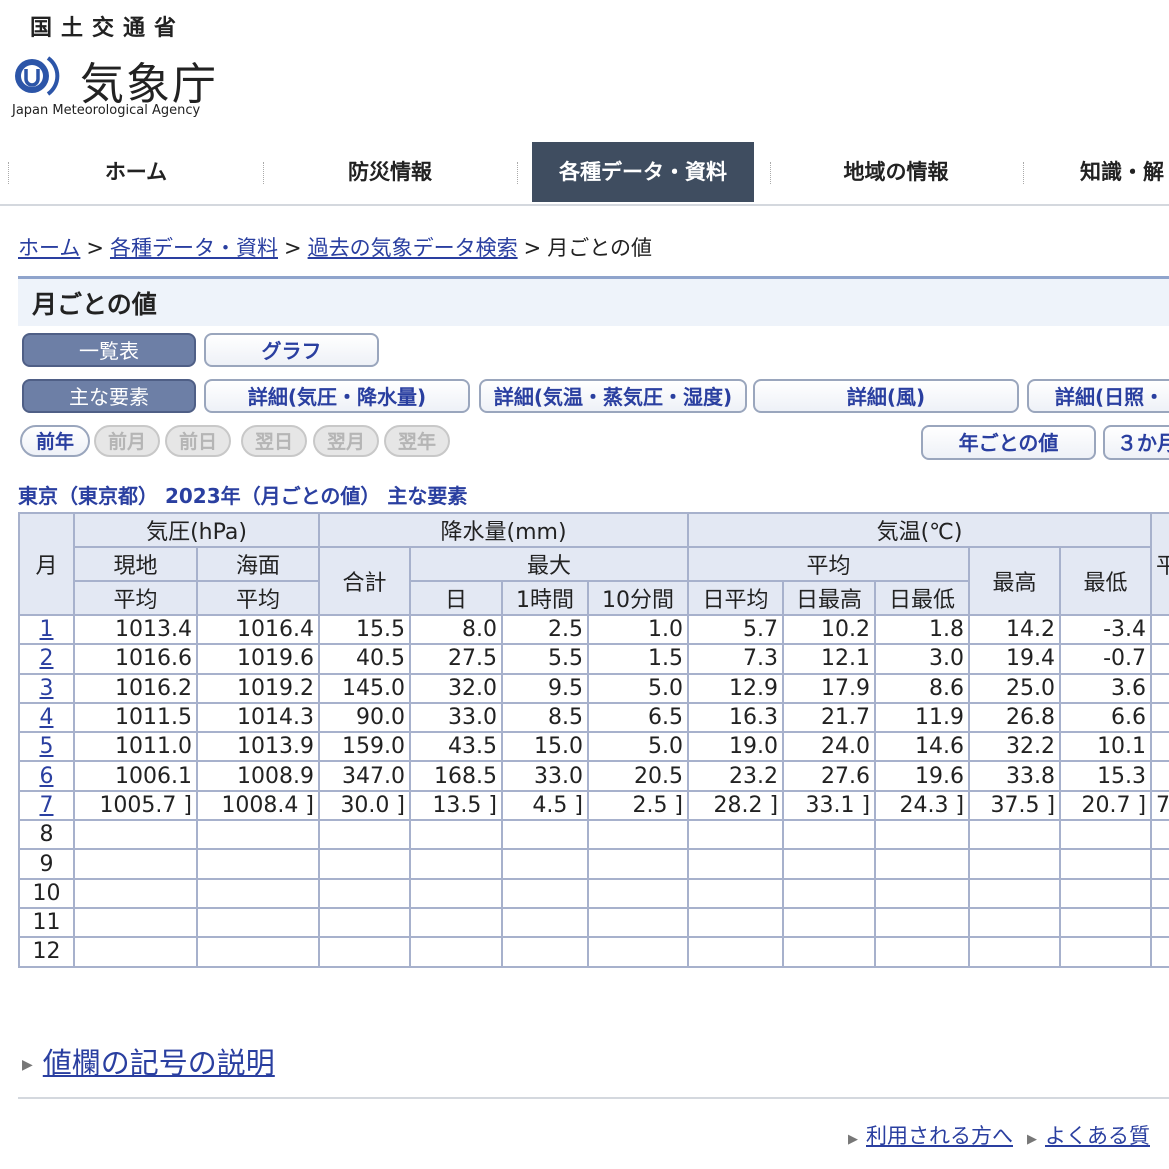 The image size is (1169, 1169). Describe the element at coordinates (364, 747) in the screenshot. I see `value-cell: 159.0` at that location.